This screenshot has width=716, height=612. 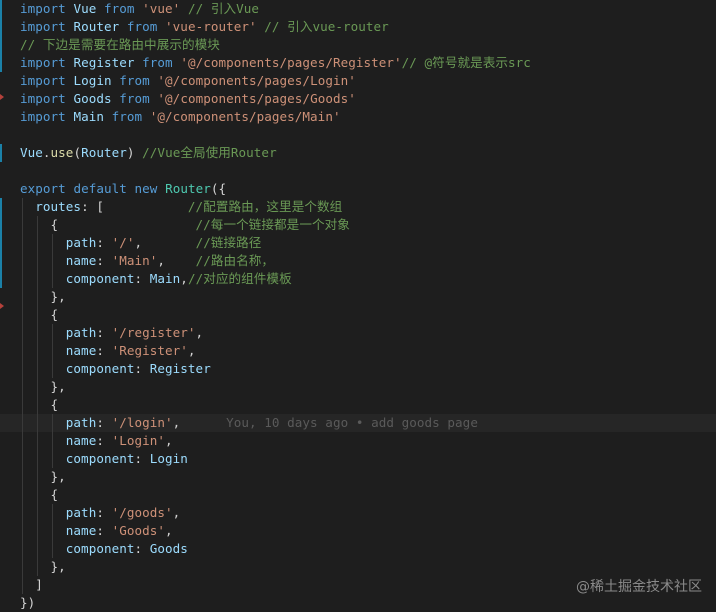 I want to click on code-line: import Vue from 'vue' // 引入Vue, so click(x=139, y=9).